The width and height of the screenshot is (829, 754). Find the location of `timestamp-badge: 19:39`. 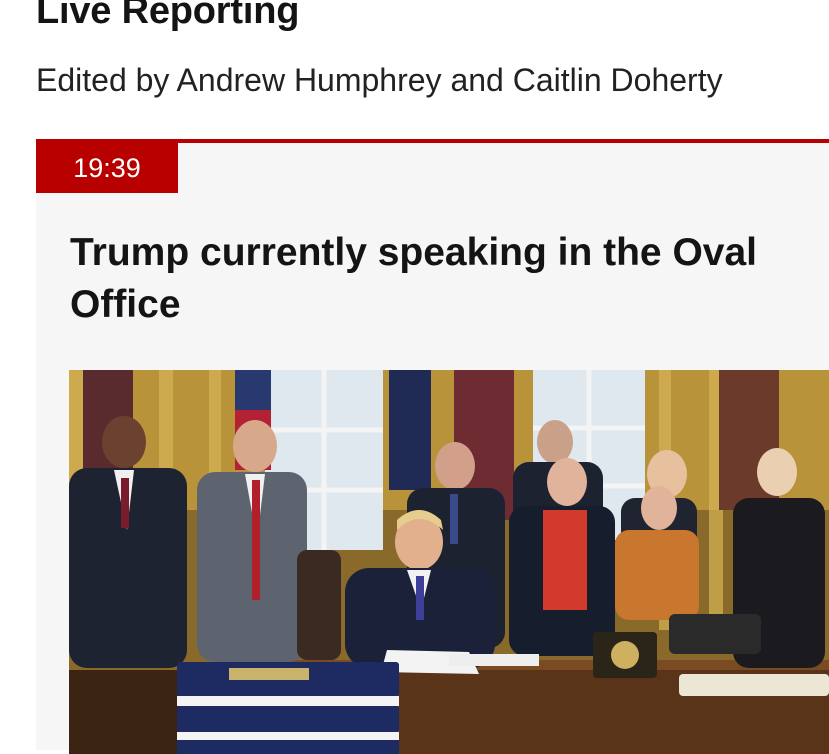

timestamp-badge: 19:39 is located at coordinates (107, 168).